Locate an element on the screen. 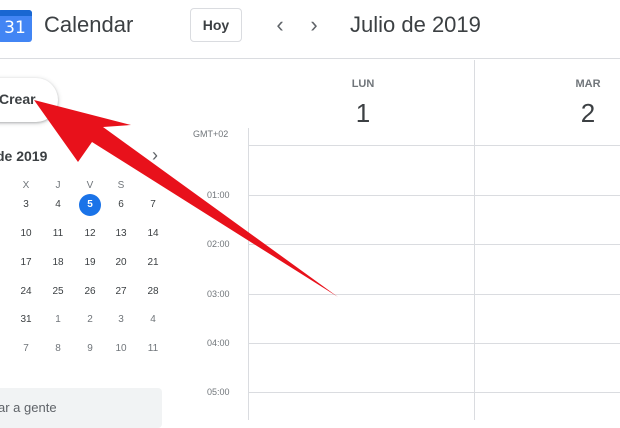 The image size is (620, 428). mini-weekday: S is located at coordinates (121, 185).